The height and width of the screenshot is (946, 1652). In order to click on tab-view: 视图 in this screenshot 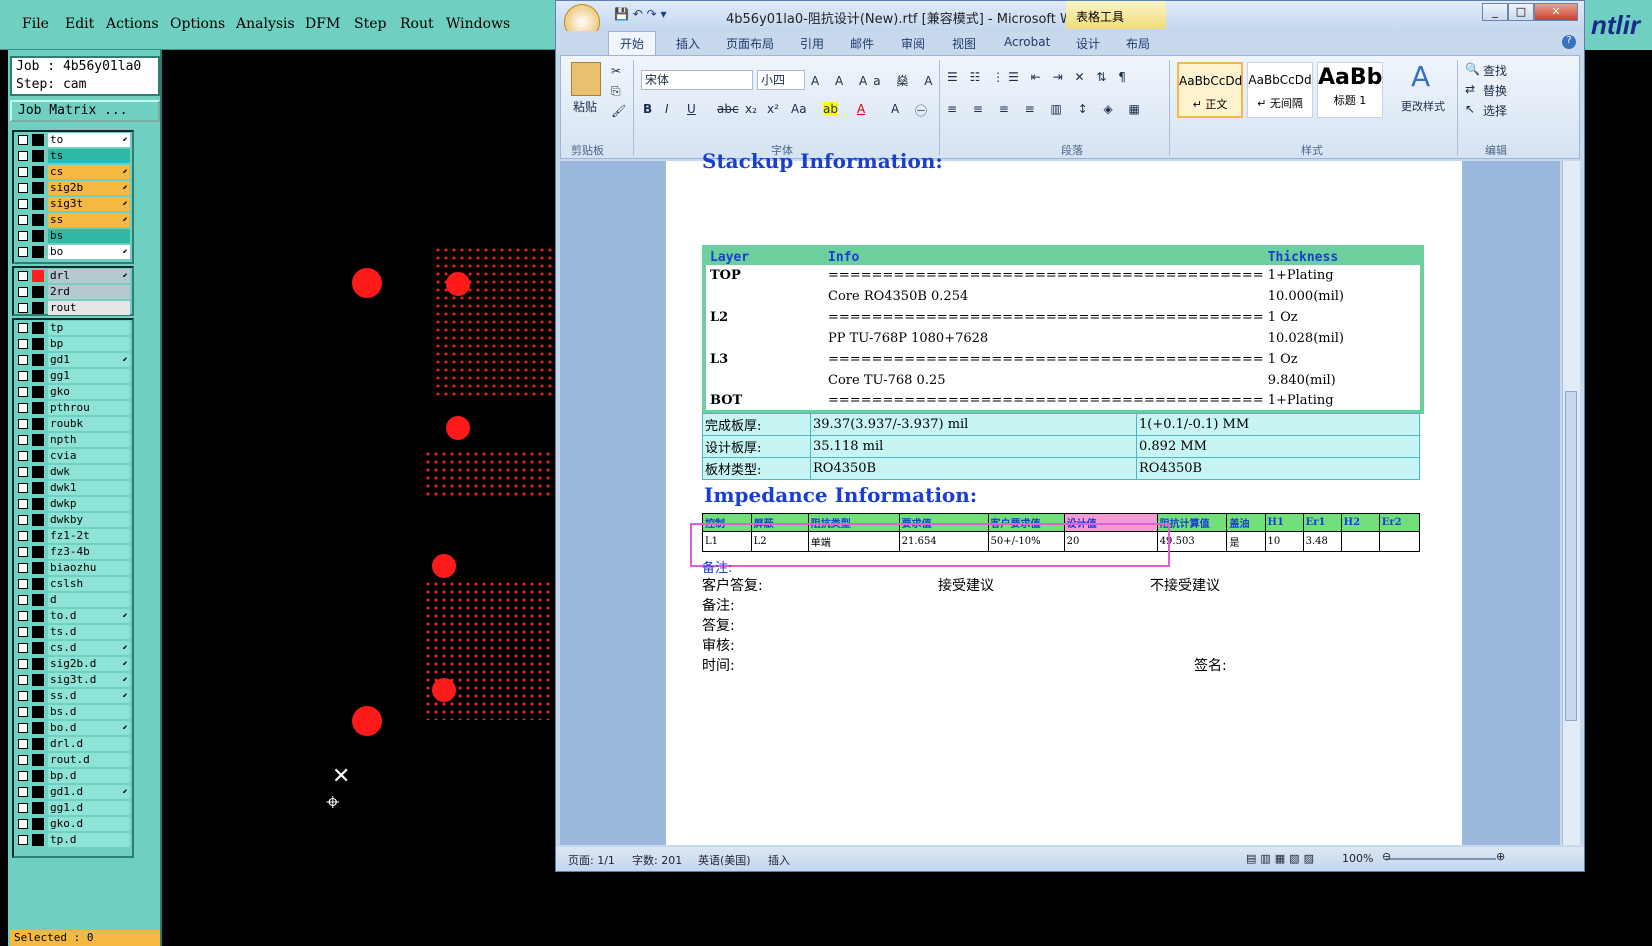, I will do `click(964, 43)`.